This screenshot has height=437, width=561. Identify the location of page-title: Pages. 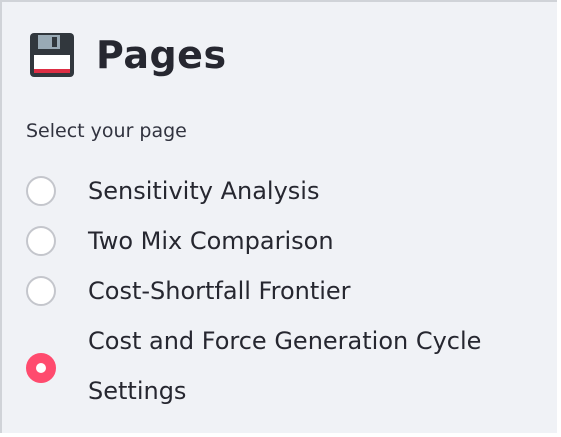
(161, 55).